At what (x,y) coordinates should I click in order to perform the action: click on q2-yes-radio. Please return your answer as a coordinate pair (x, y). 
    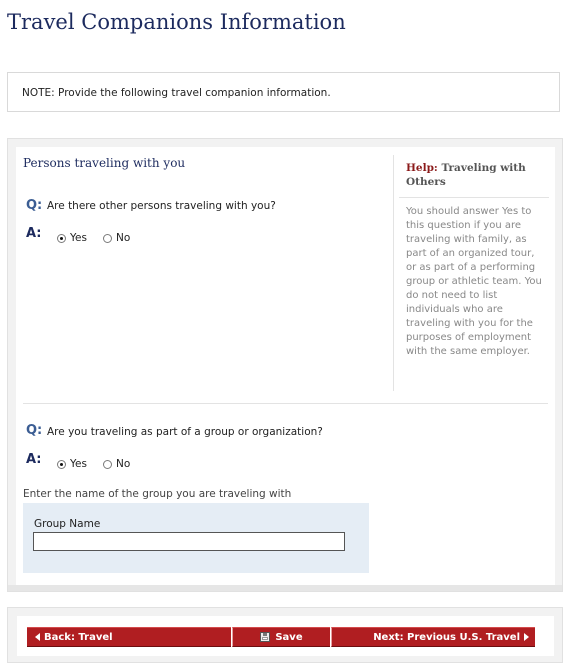
    Looking at the image, I should click on (61, 464).